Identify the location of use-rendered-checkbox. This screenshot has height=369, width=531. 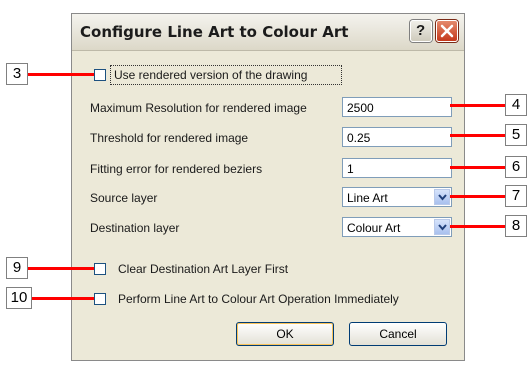
(100, 75).